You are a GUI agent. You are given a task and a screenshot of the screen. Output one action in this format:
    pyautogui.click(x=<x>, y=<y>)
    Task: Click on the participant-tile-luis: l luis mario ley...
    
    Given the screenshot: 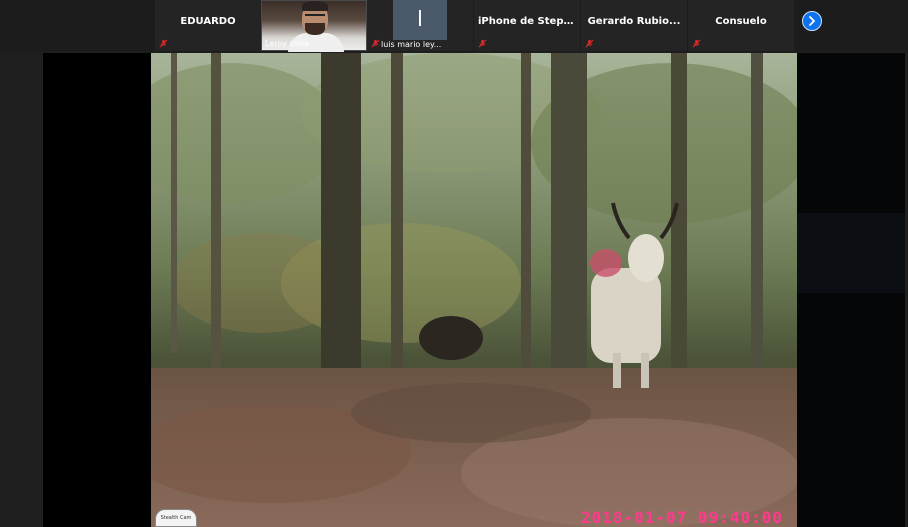 What is the action you would take?
    pyautogui.click(x=420, y=25)
    